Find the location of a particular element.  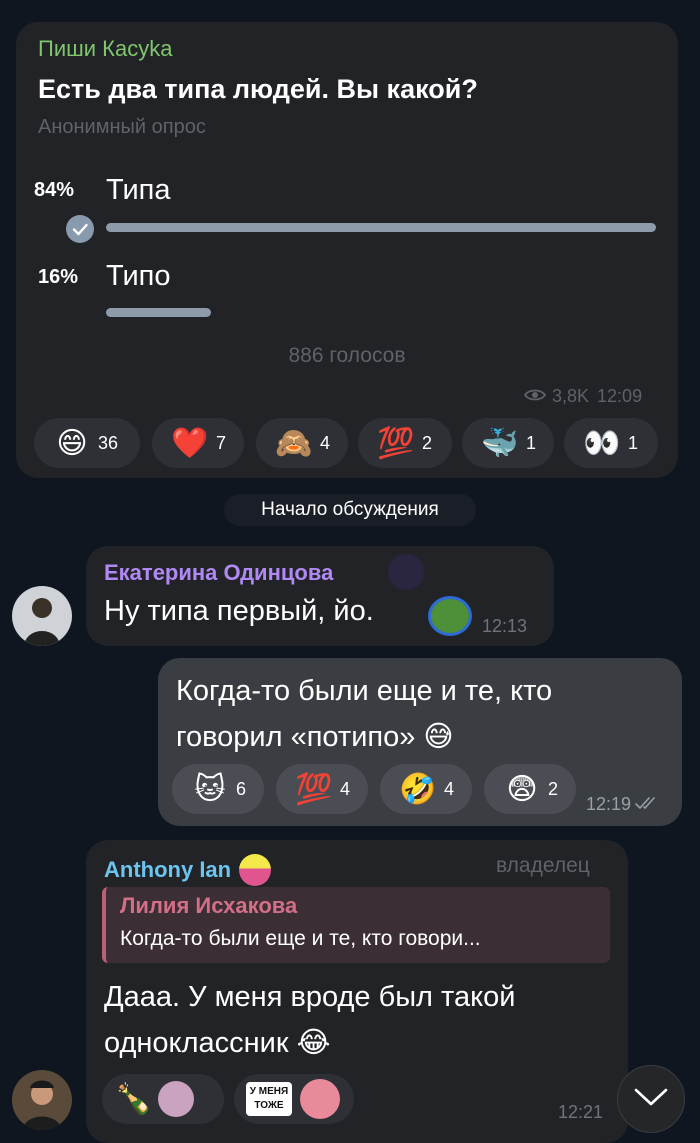

message-text: Ну типа первый, йо. is located at coordinates (239, 611).